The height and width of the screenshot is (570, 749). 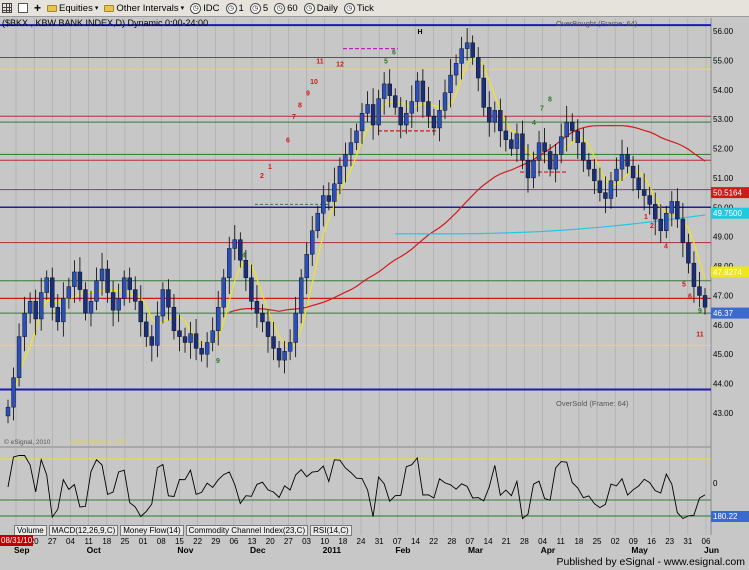 What do you see at coordinates (723, 31) in the screenshot?
I see `price-axis-label: 56.00` at bounding box center [723, 31].